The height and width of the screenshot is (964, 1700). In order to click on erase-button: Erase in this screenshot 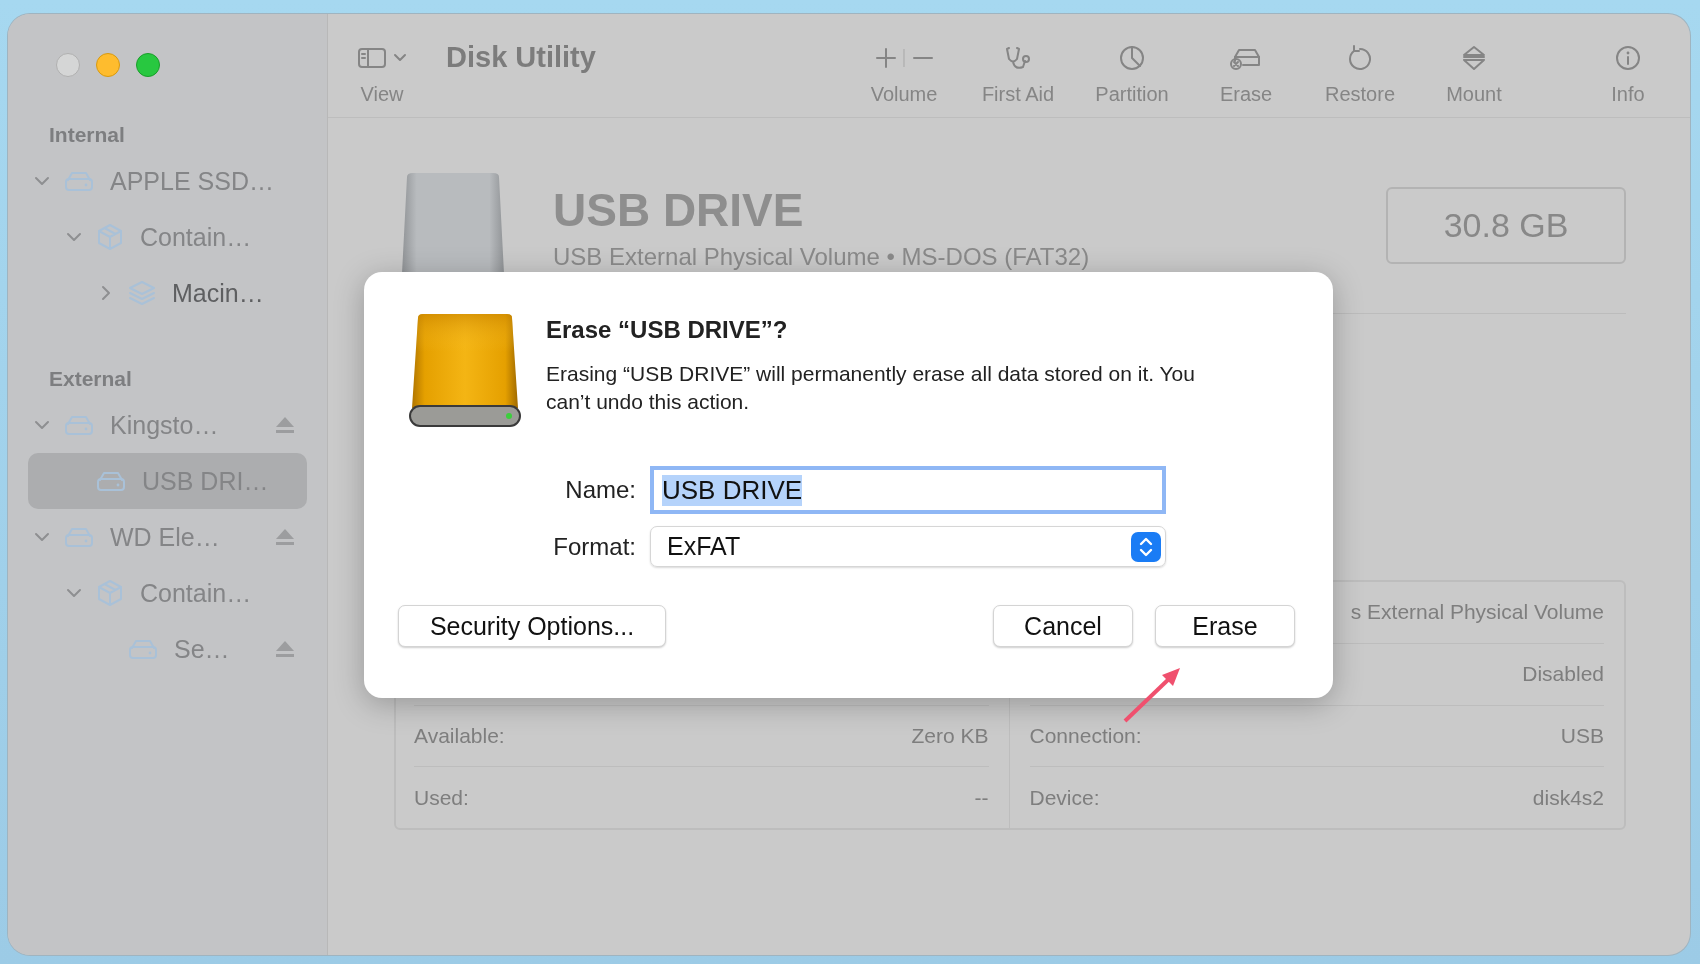, I will do `click(1246, 74)`.